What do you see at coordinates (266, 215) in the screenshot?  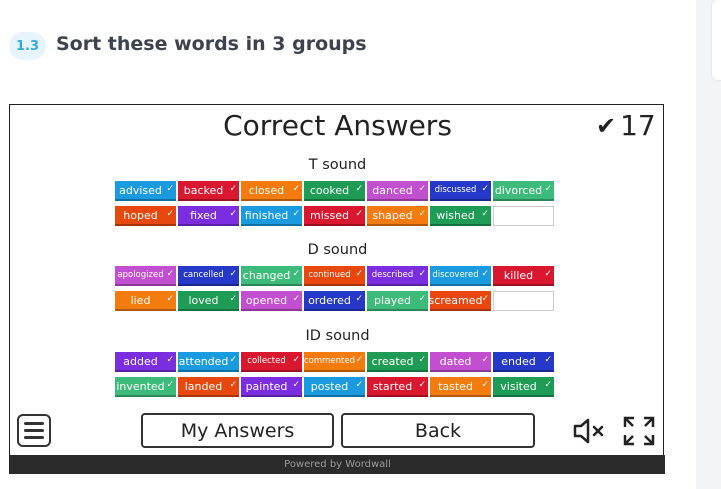 I see `word-label: finished` at bounding box center [266, 215].